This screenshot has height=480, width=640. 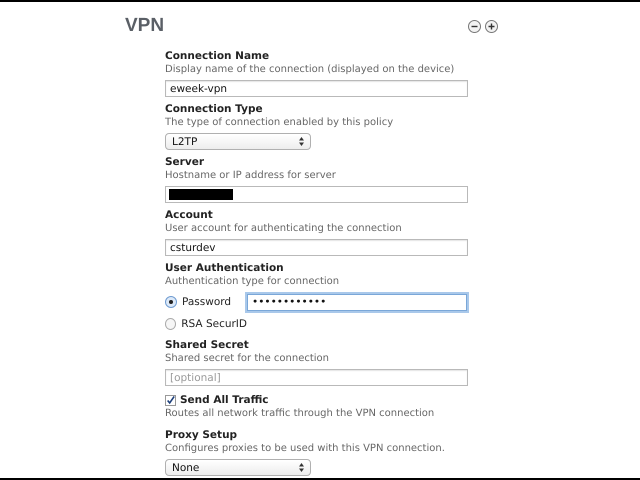 I want to click on text-field: eweek-vpn, so click(x=316, y=88).